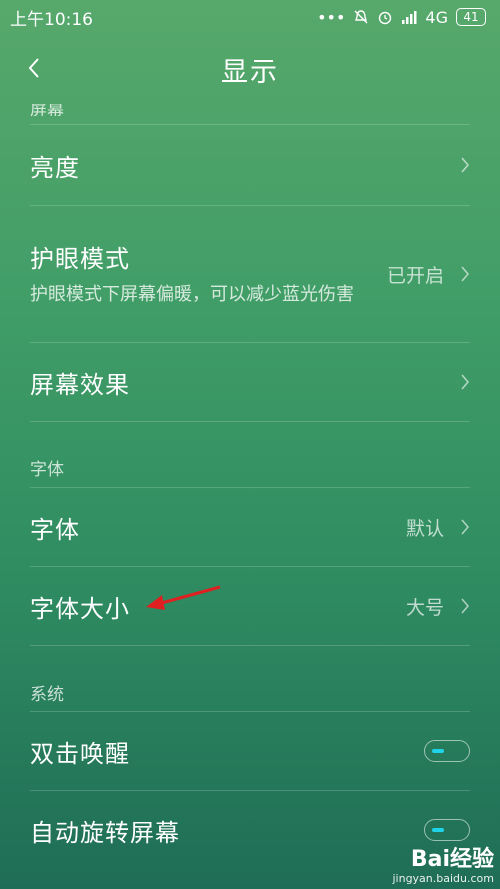 The width and height of the screenshot is (500, 889). Describe the element at coordinates (424, 528) in the screenshot. I see `row-value: 默认` at that location.